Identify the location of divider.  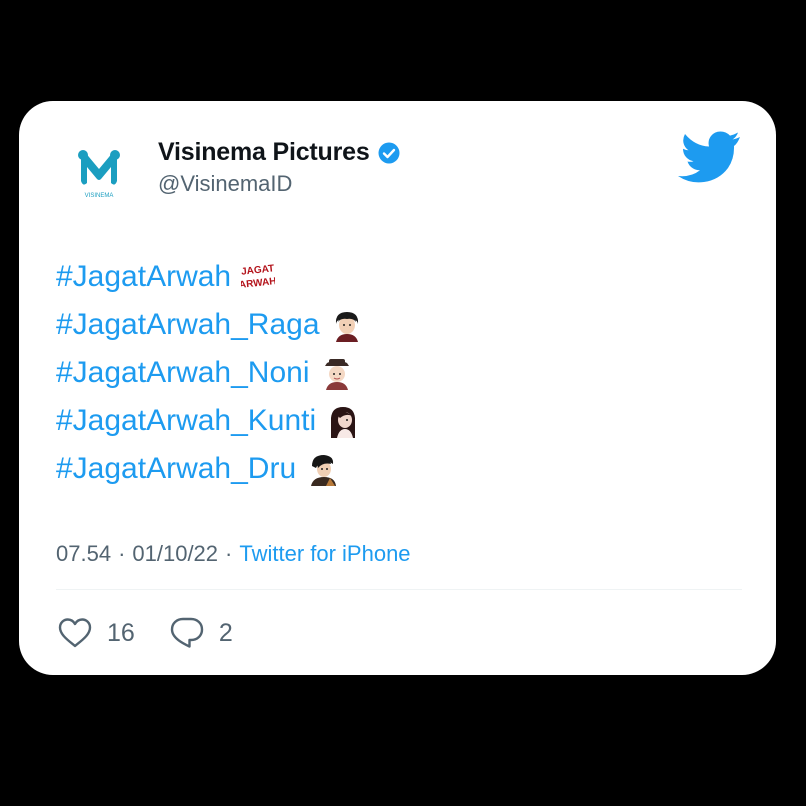
(399, 589).